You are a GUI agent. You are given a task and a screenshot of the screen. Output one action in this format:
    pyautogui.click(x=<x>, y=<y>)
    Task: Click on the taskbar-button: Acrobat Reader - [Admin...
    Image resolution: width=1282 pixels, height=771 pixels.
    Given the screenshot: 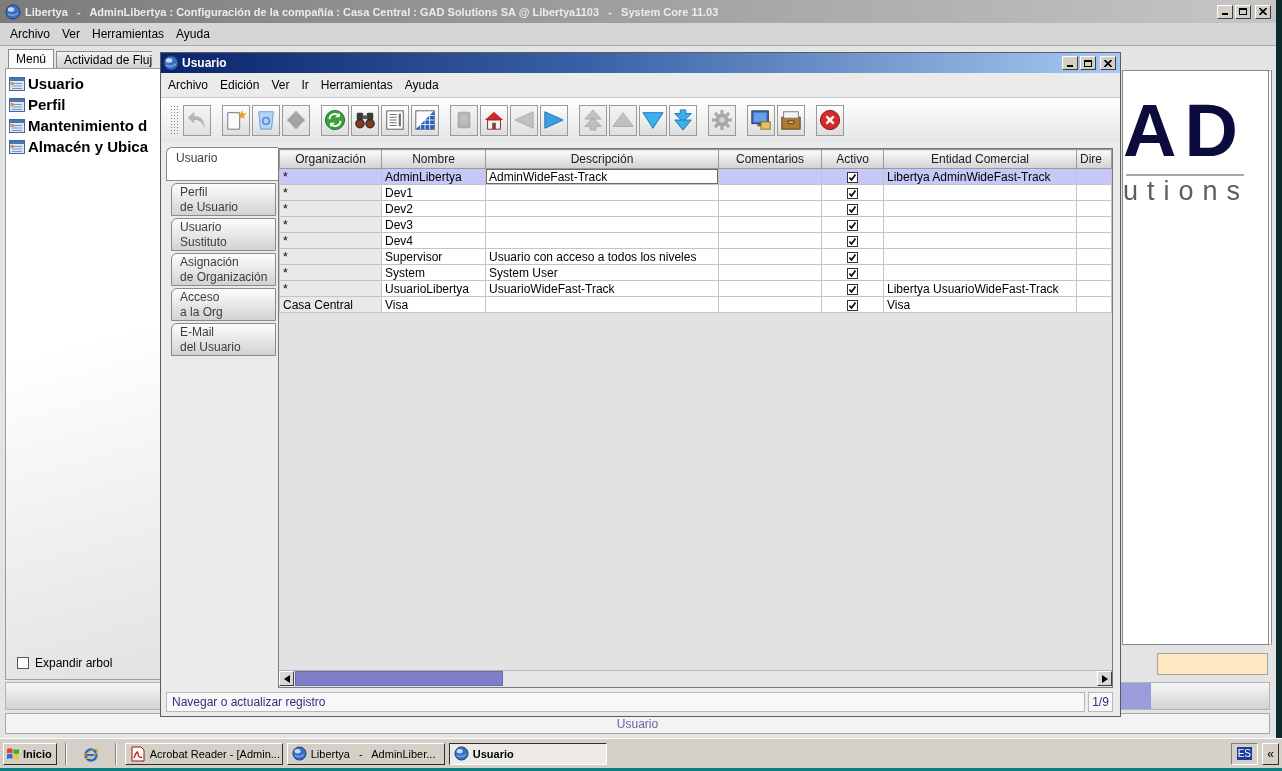 What is the action you would take?
    pyautogui.click(x=203, y=753)
    